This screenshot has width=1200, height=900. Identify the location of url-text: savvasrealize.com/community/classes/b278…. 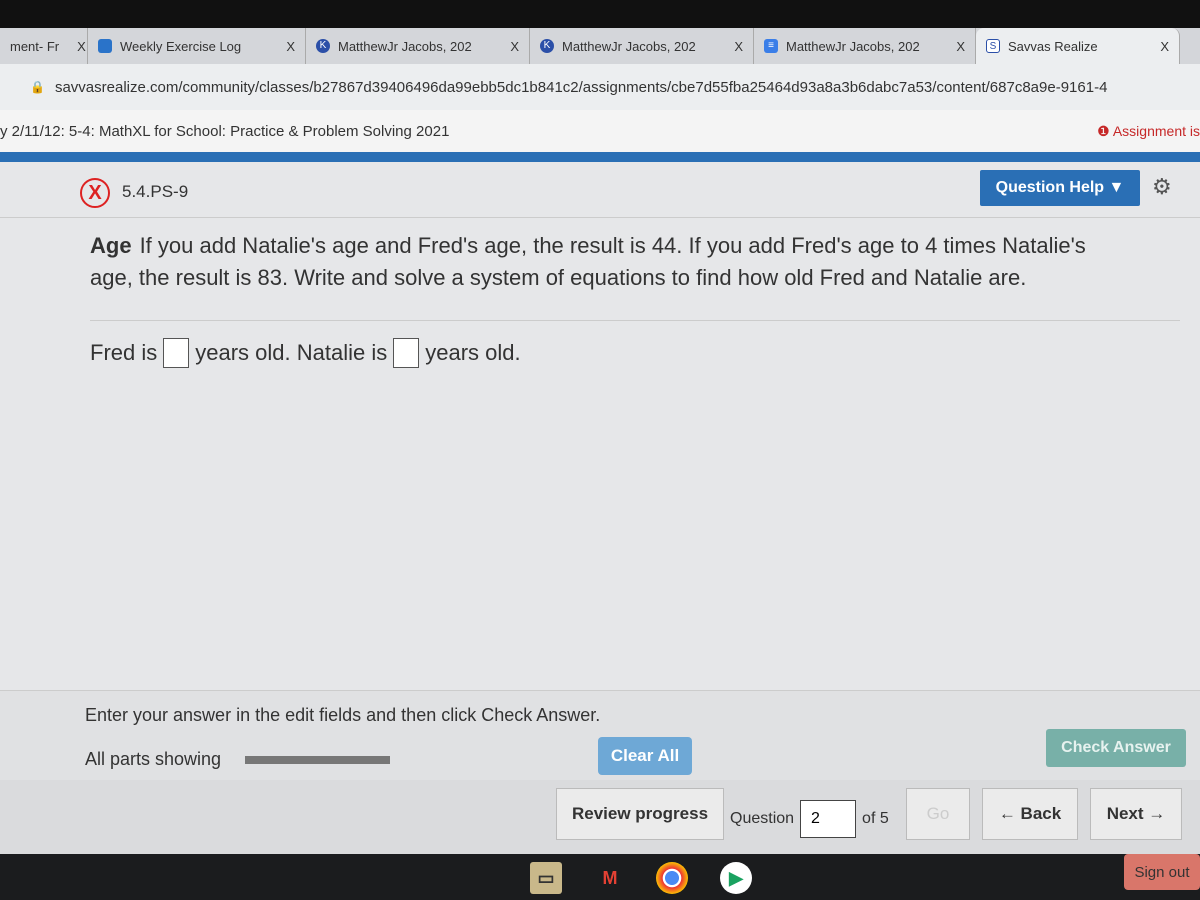
(581, 87).